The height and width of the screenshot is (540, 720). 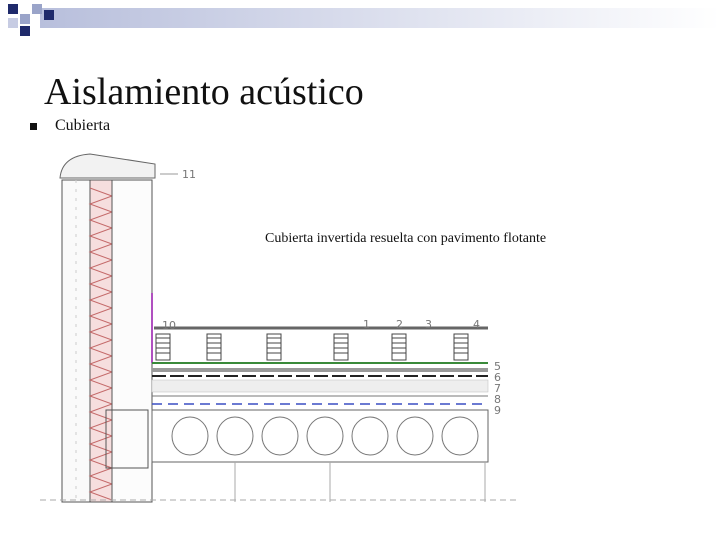 What do you see at coordinates (399, 324) in the screenshot?
I see `callout-2: 2` at bounding box center [399, 324].